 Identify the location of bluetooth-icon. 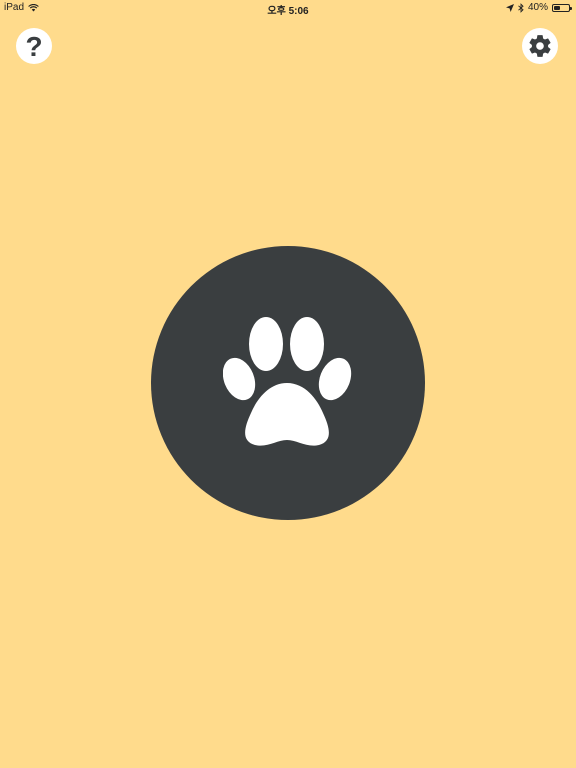
(521, 7).